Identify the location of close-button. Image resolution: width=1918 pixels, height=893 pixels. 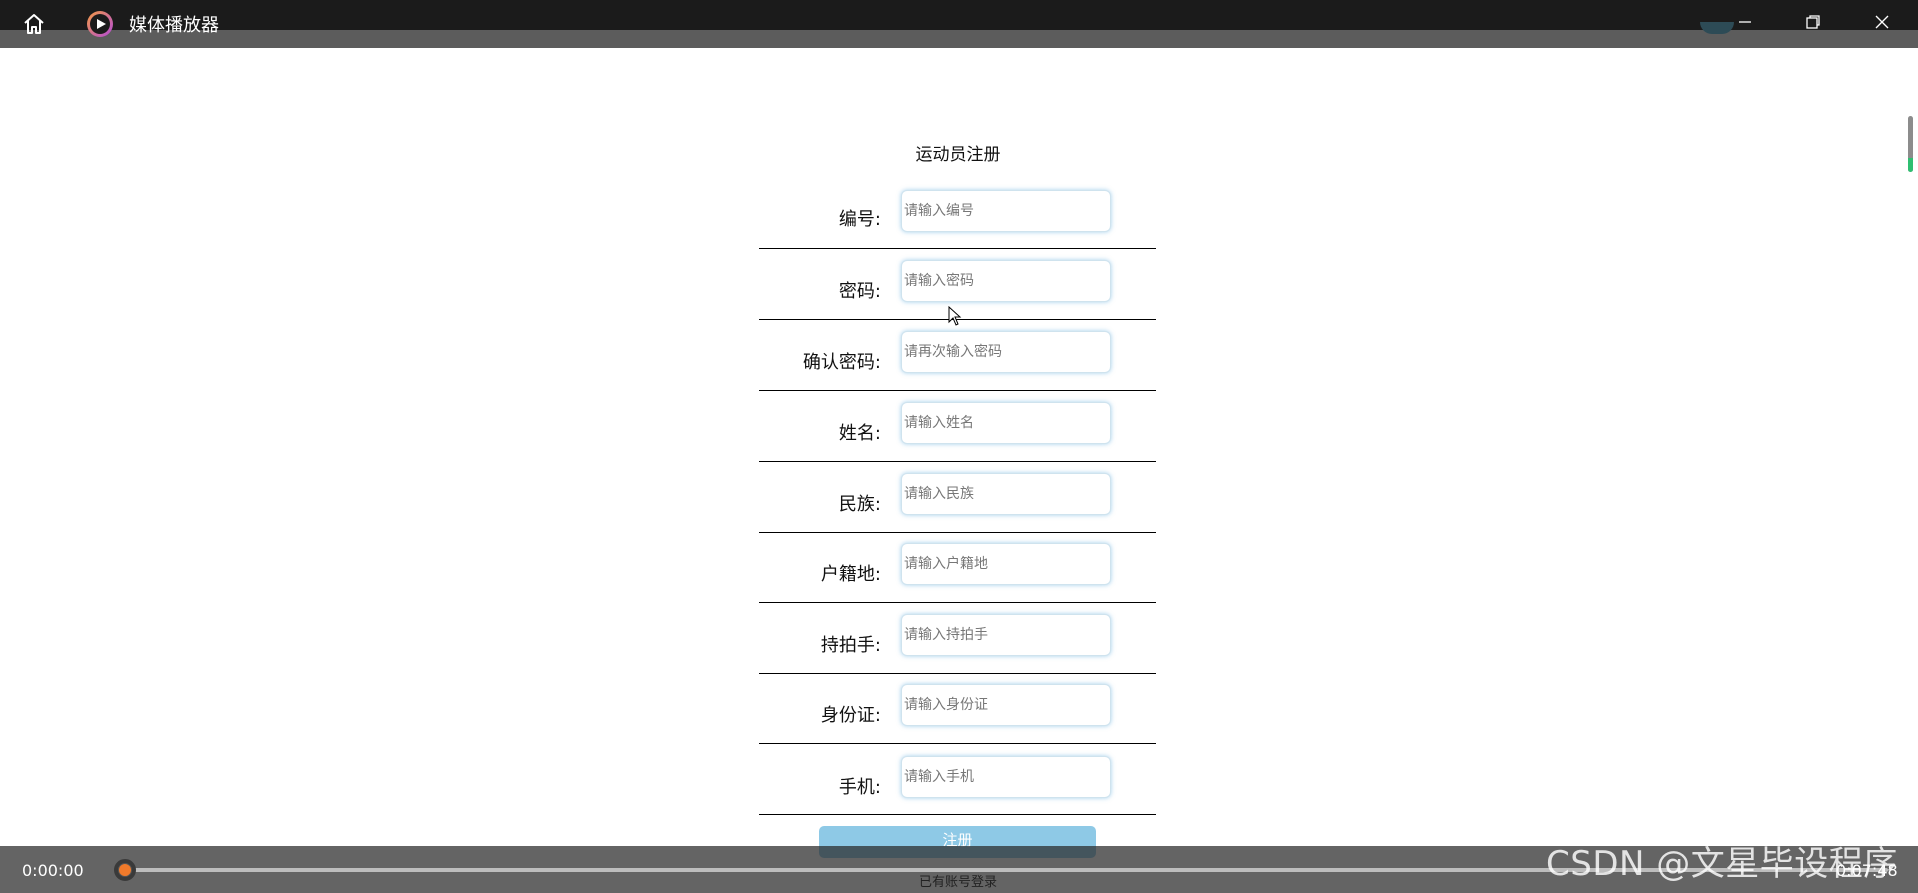
(1882, 23).